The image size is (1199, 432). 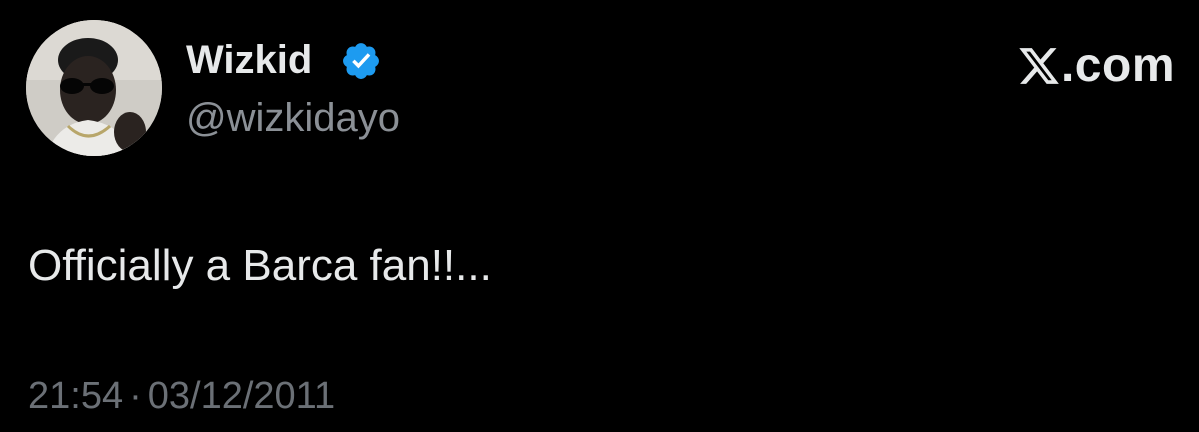 What do you see at coordinates (249, 60) in the screenshot?
I see `author-display-name: Wizkid` at bounding box center [249, 60].